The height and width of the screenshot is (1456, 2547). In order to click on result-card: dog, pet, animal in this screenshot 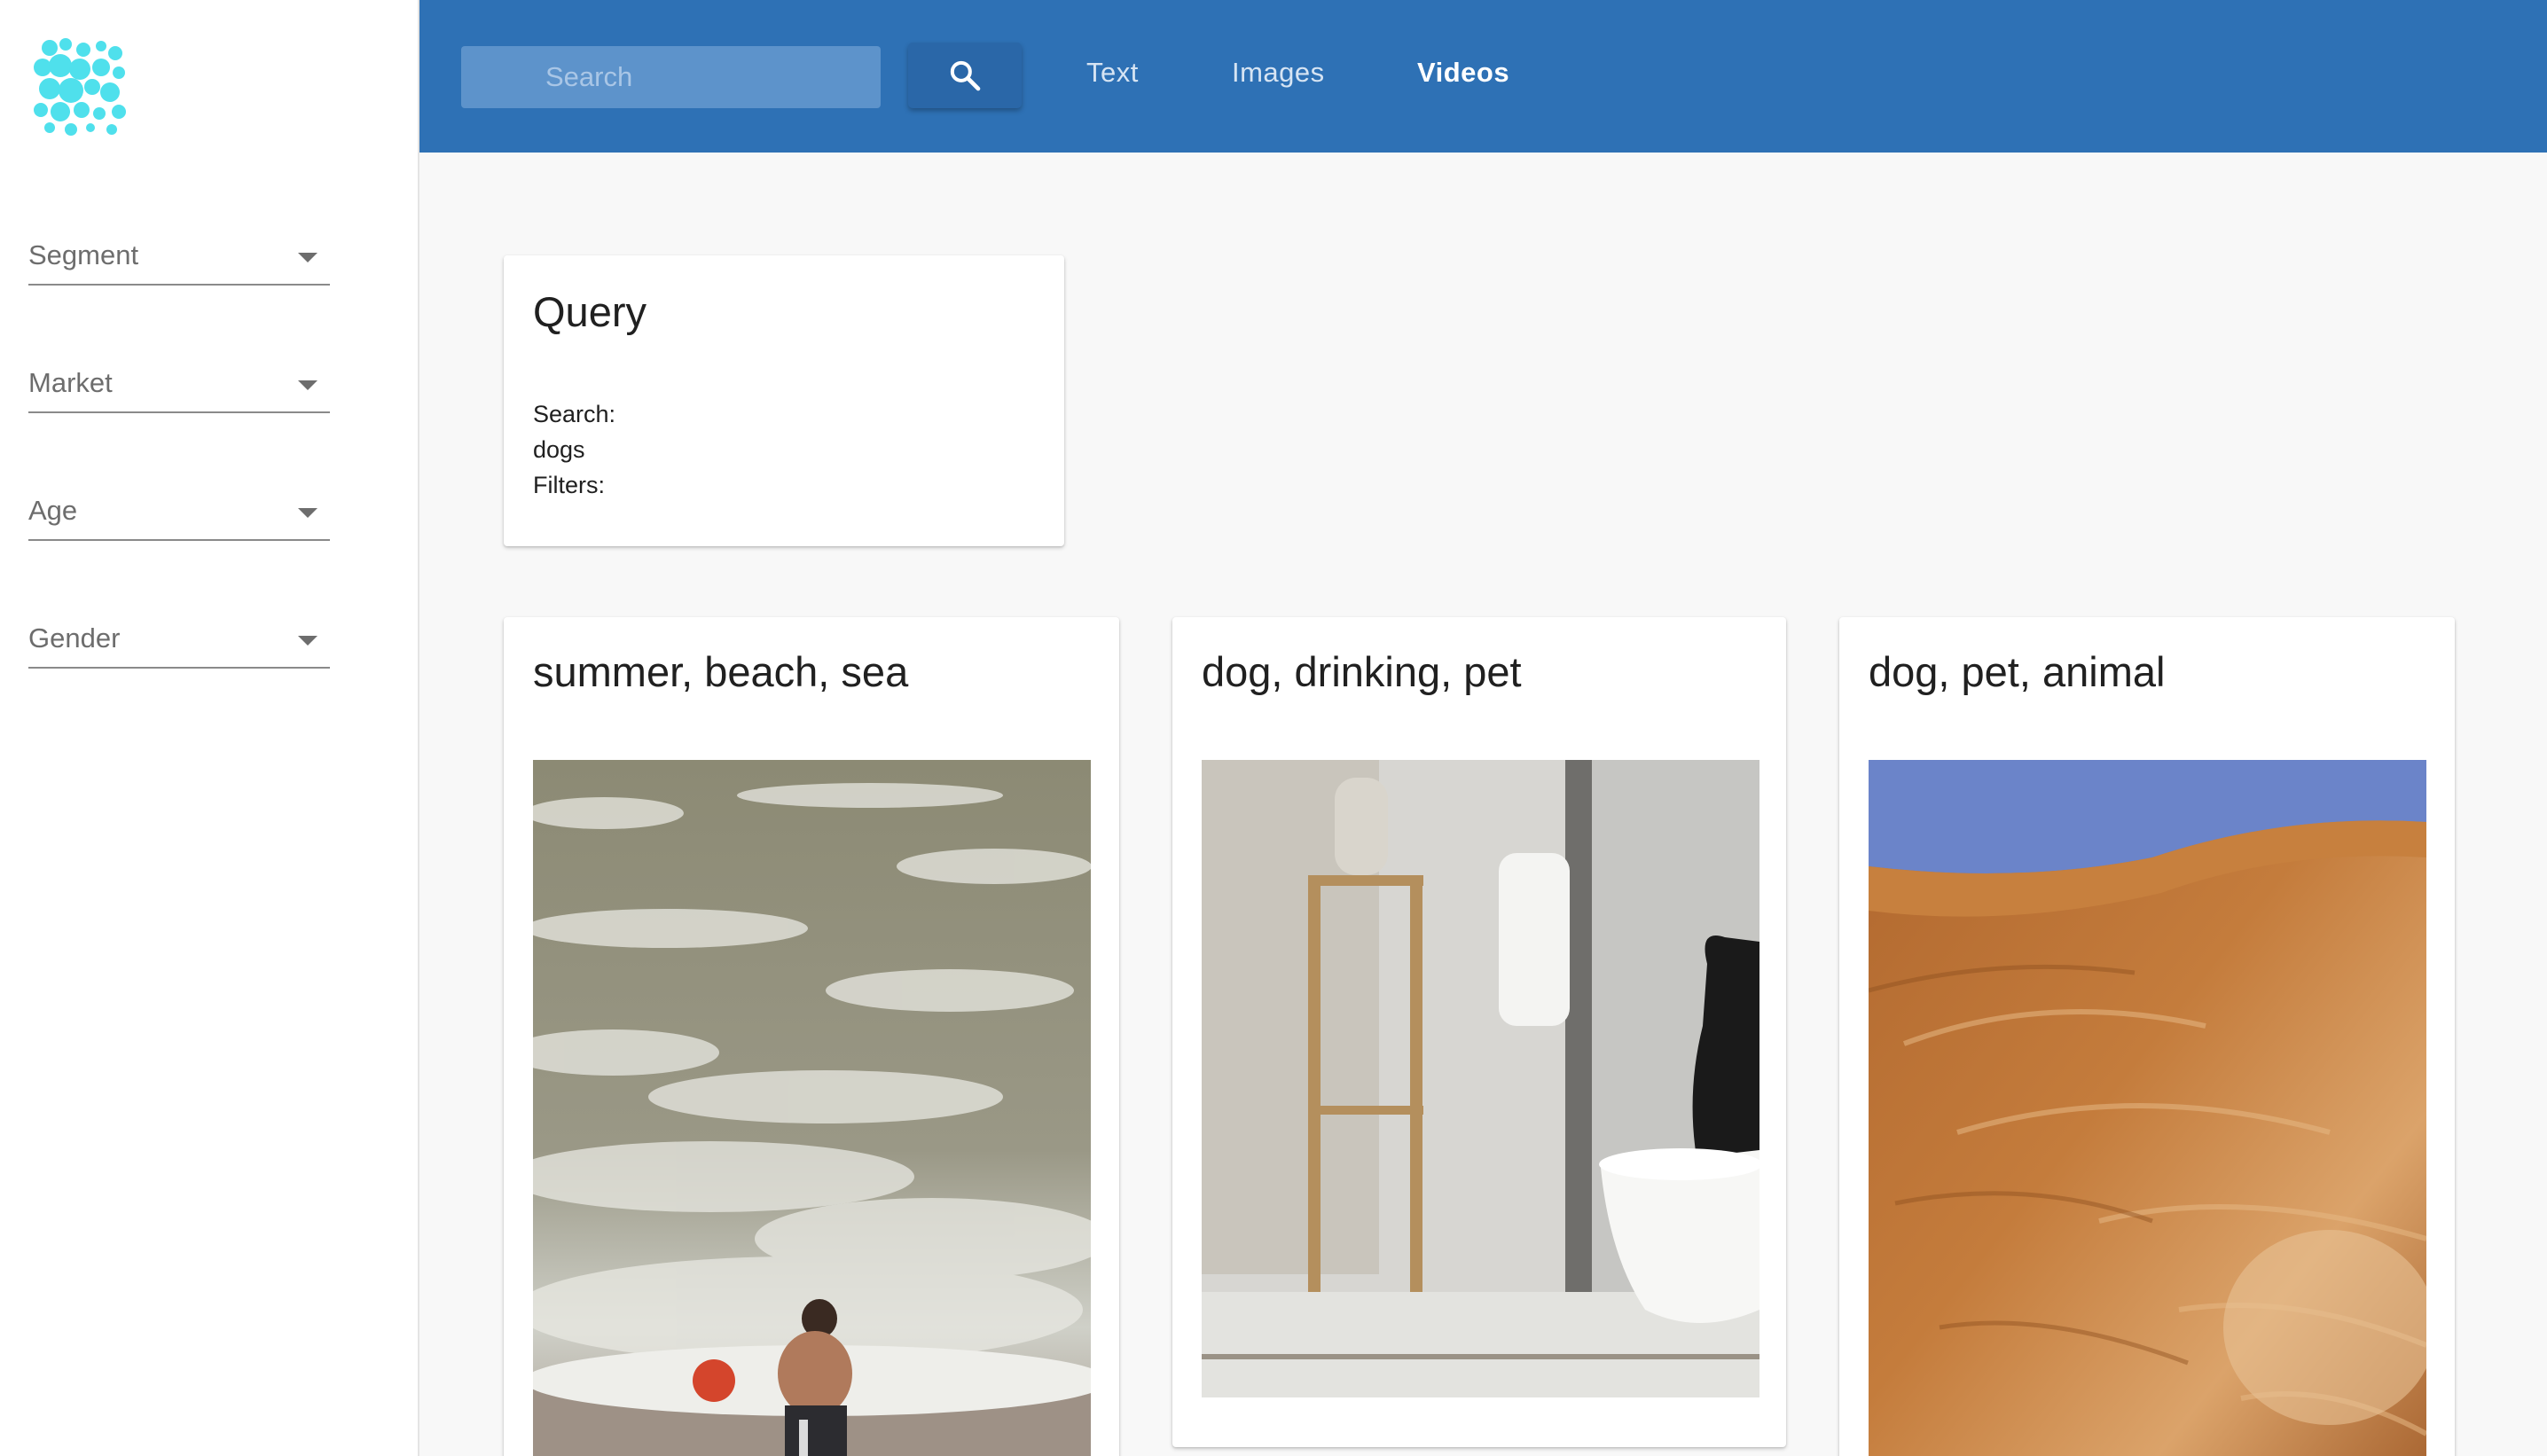, I will do `click(2147, 1036)`.